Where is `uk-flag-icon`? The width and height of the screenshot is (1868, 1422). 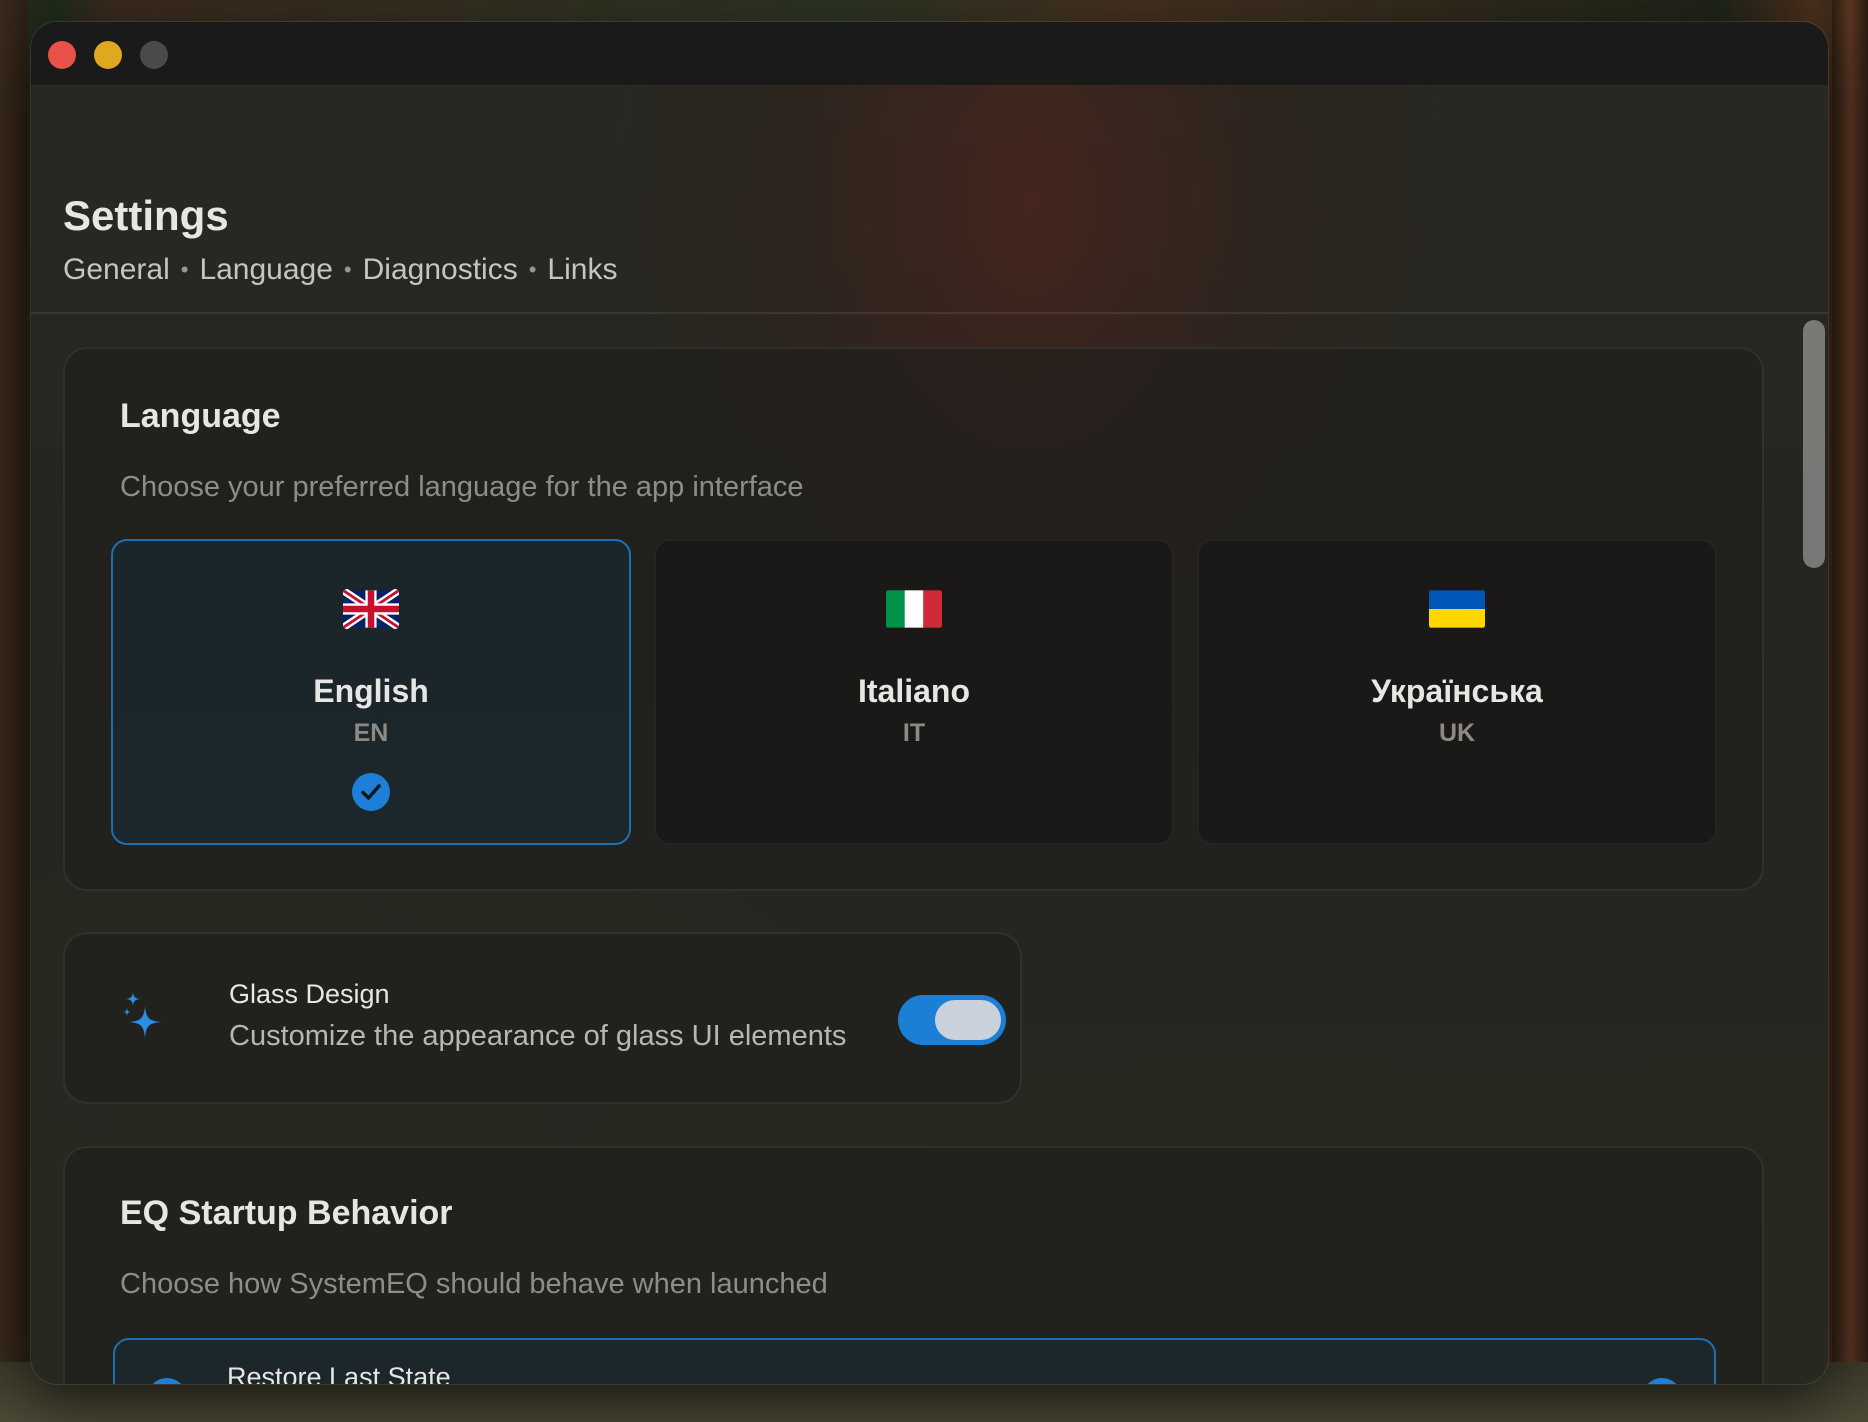
uk-flag-icon is located at coordinates (371, 609).